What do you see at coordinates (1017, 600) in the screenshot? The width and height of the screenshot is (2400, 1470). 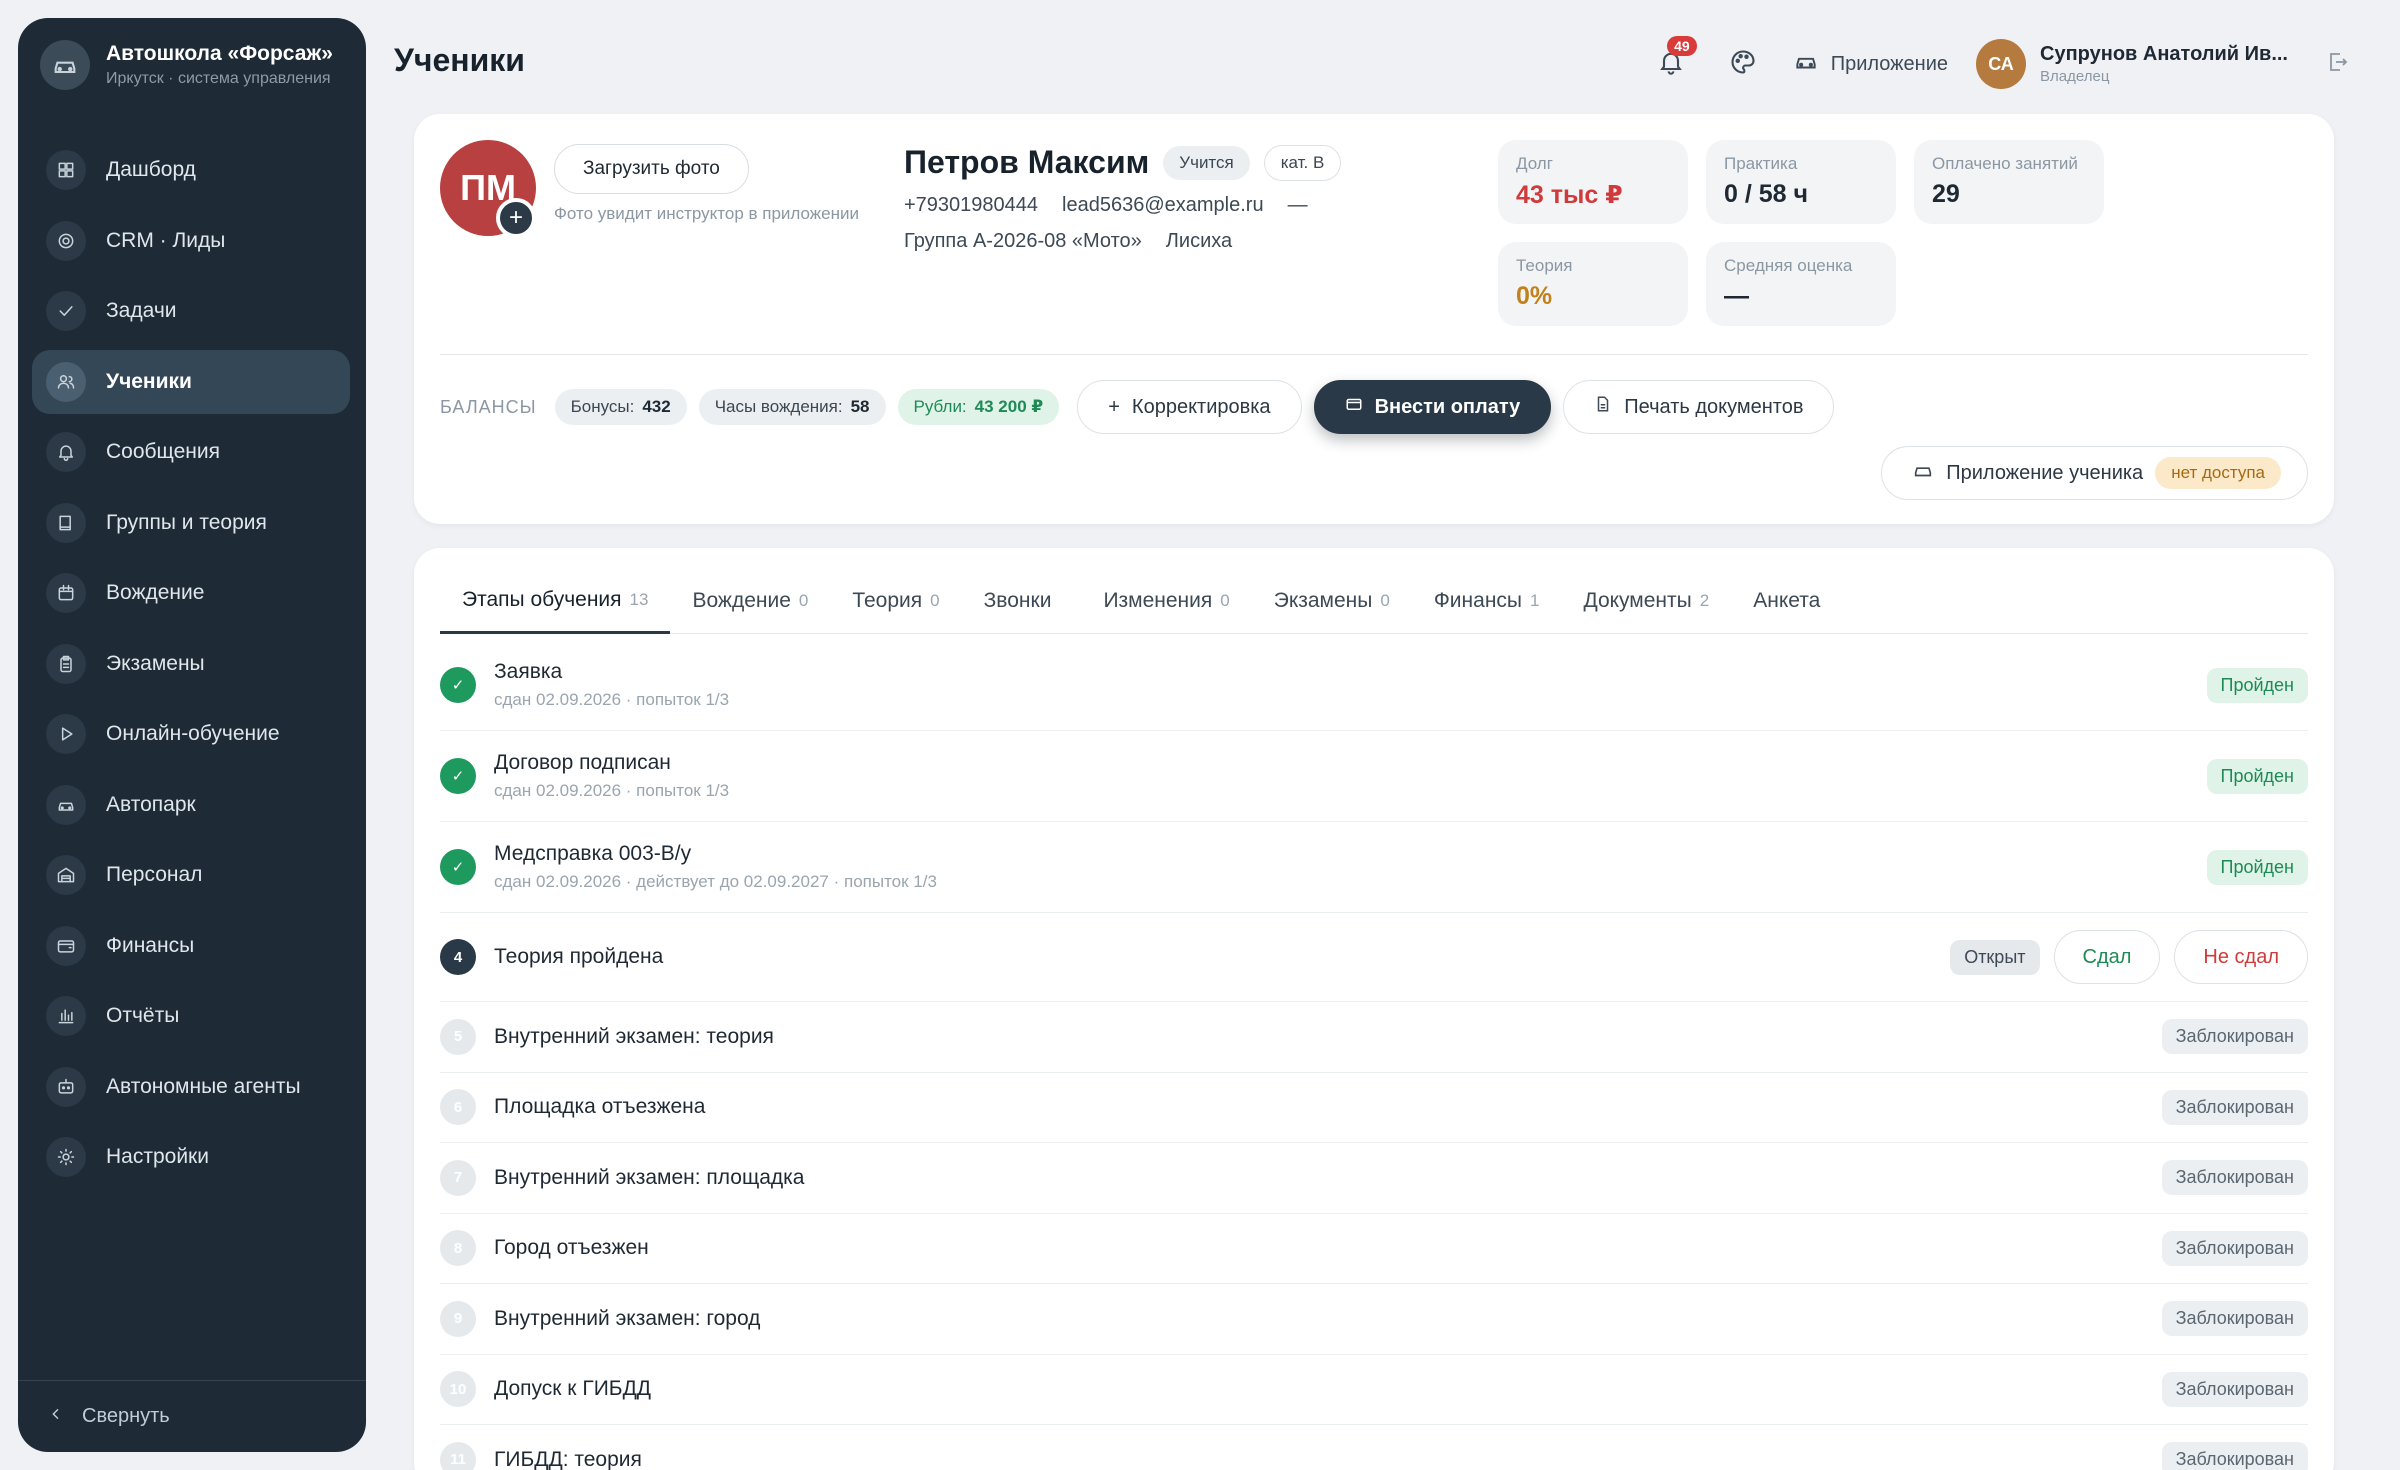 I see `tab-label: Звонки` at bounding box center [1017, 600].